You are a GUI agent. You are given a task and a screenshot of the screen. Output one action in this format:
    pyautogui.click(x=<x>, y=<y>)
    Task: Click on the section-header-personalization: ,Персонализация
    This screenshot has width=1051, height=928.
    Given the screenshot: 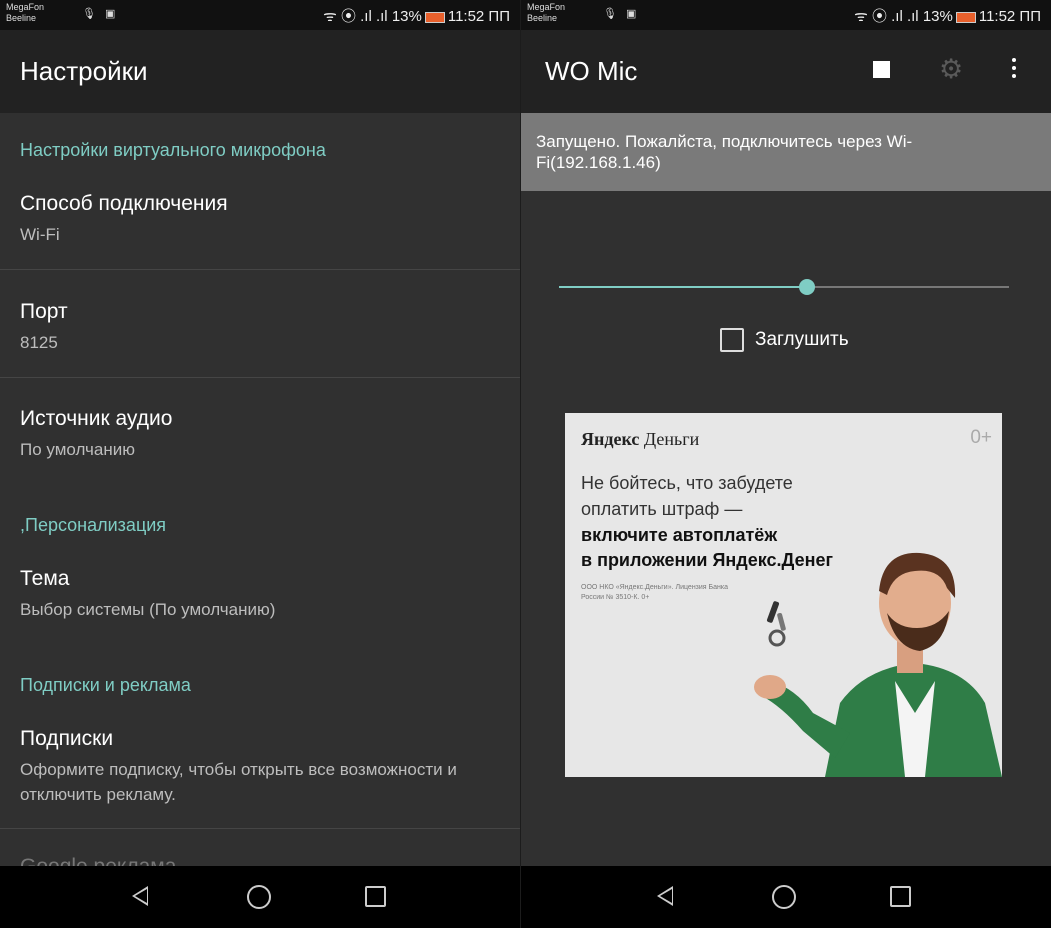 What is the action you would take?
    pyautogui.click(x=93, y=525)
    